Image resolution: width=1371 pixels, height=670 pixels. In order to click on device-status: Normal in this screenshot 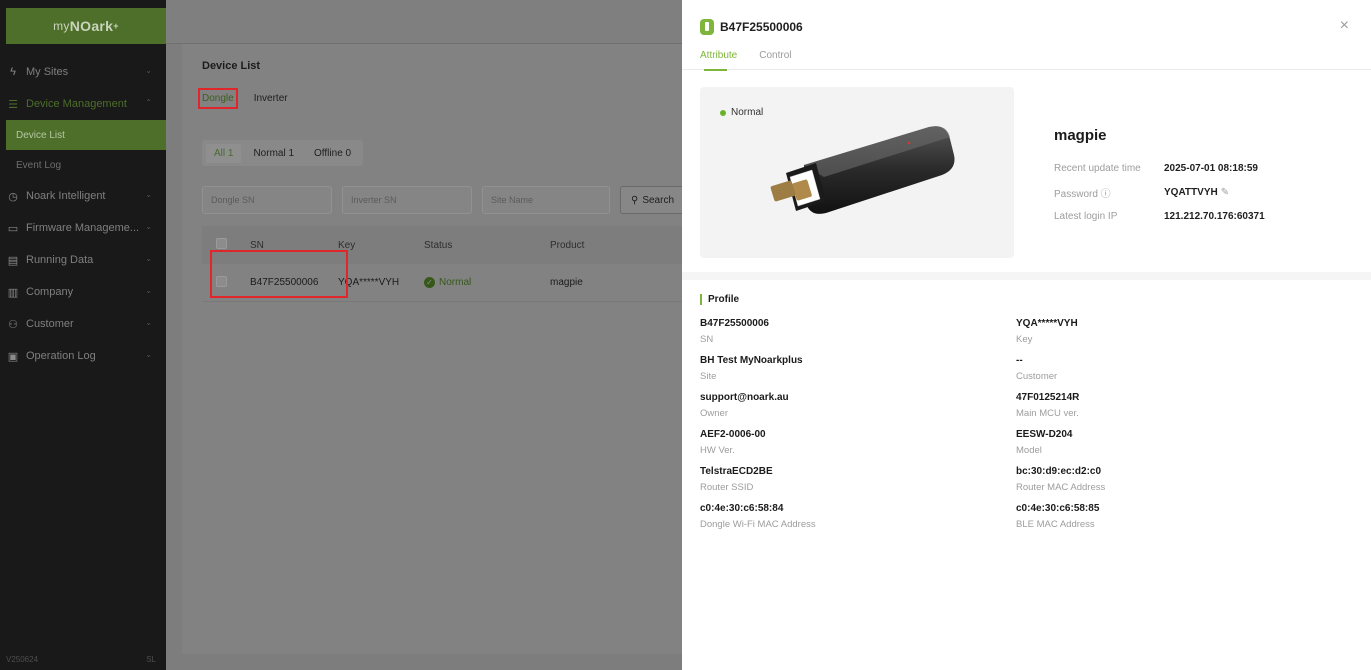, I will do `click(741, 112)`.